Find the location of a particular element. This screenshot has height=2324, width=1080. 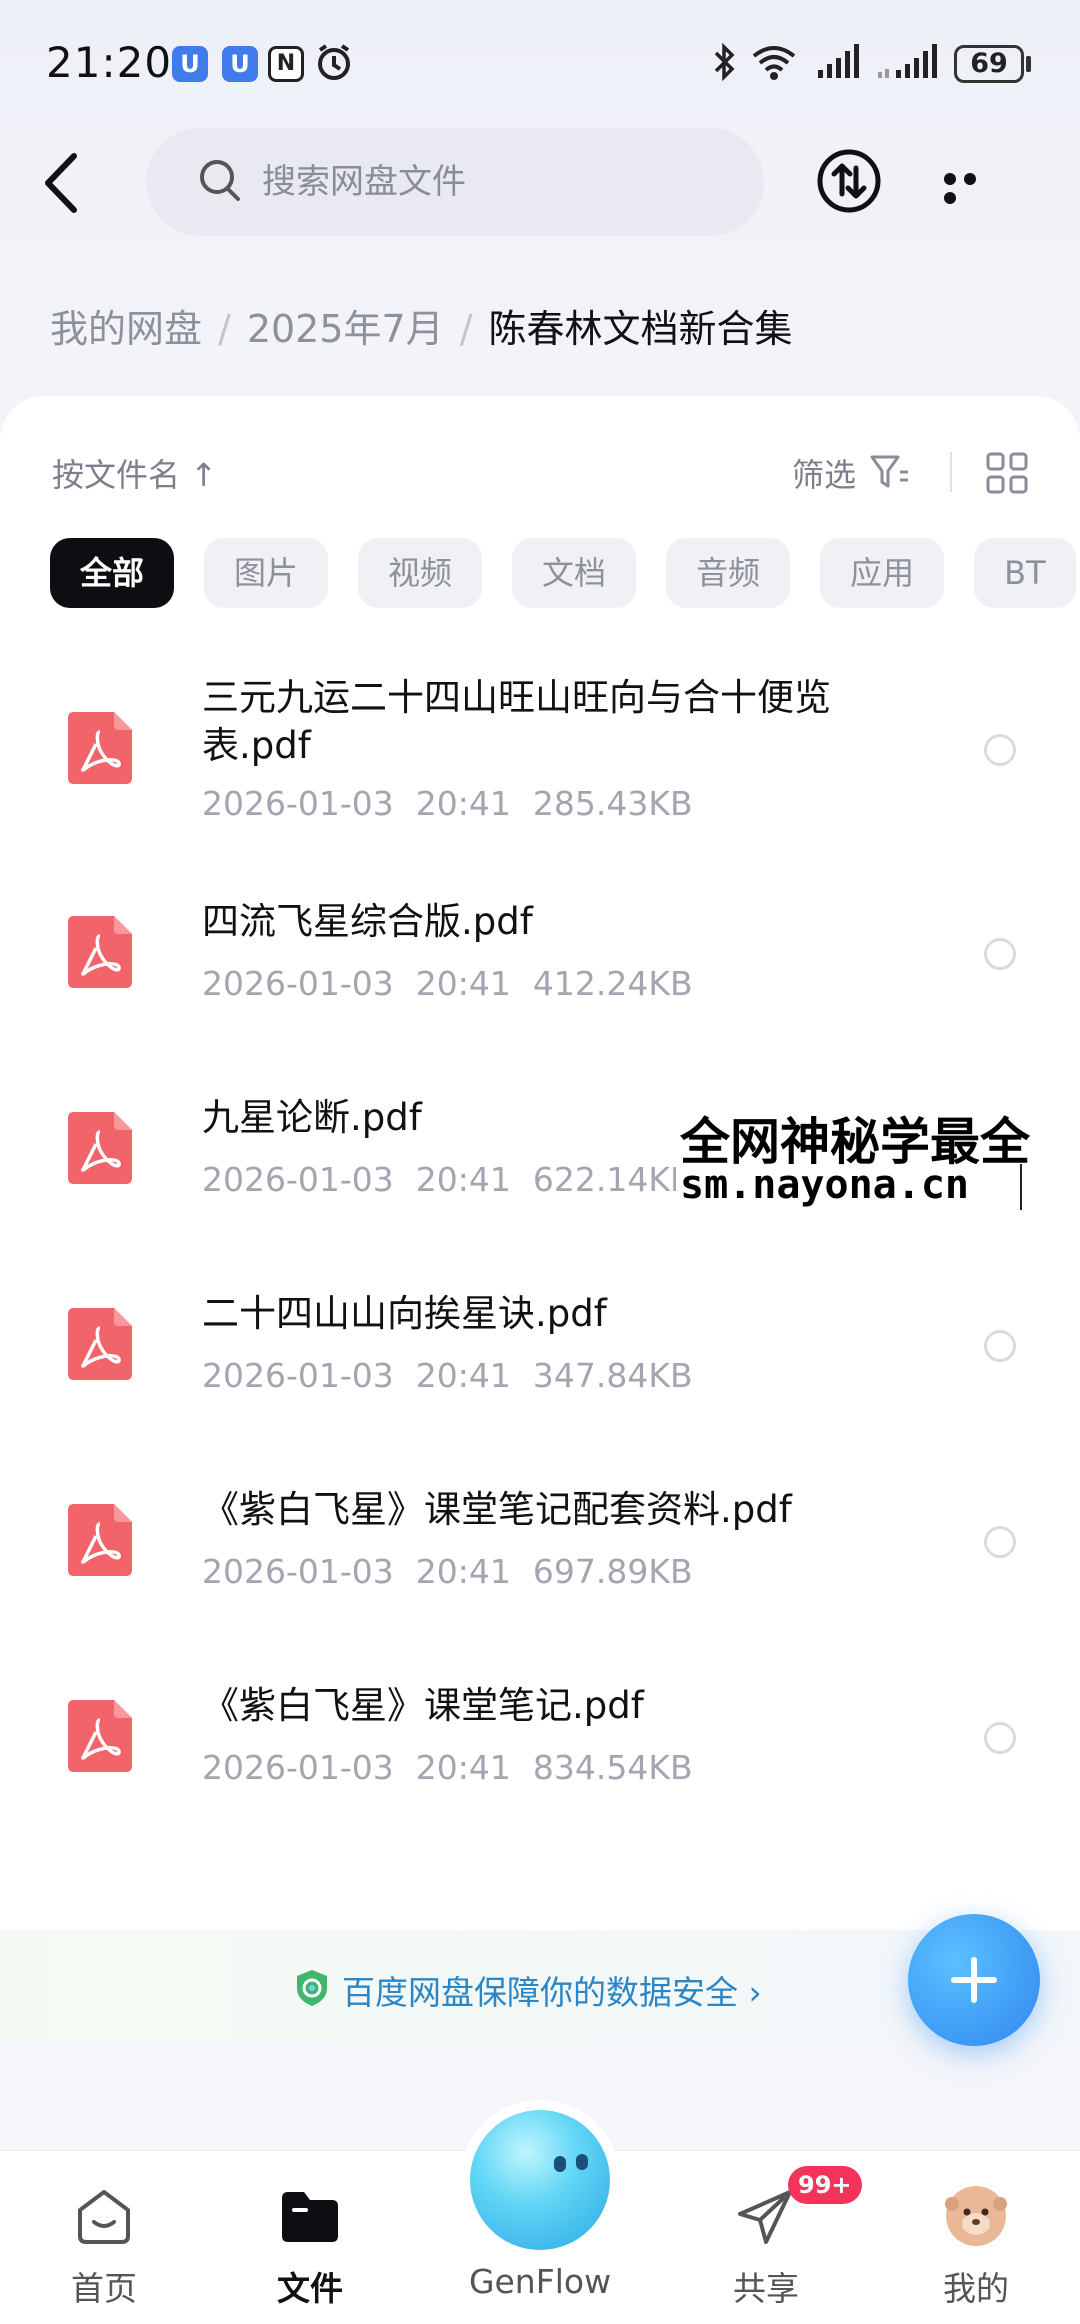

file-name: 《紫白飞星》课堂笔记配套资料.pdf is located at coordinates (497, 1509).